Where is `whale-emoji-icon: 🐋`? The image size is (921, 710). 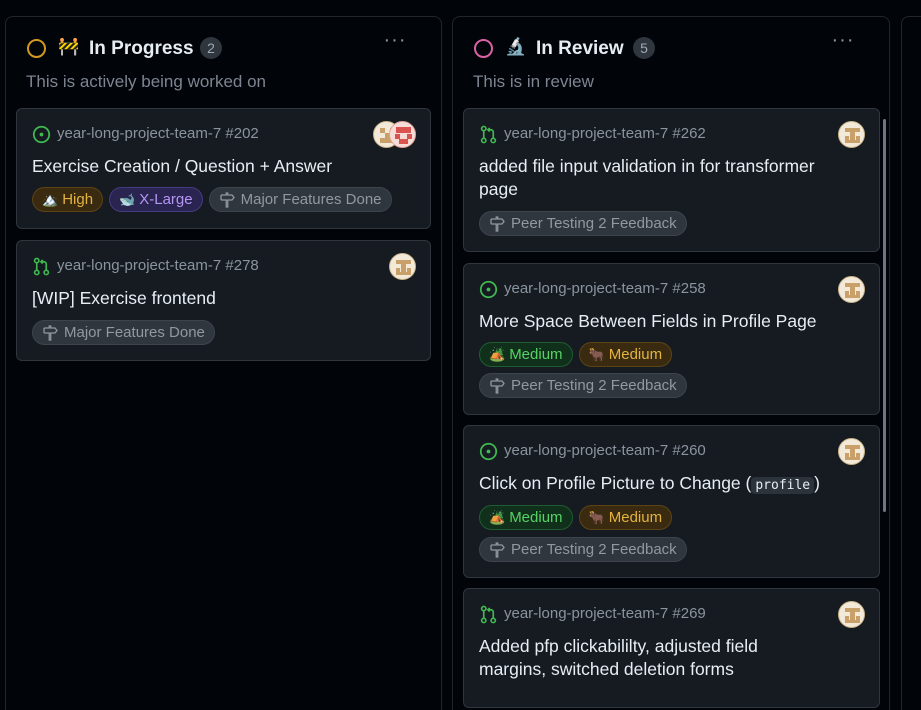 whale-emoji-icon: 🐋 is located at coordinates (127, 199).